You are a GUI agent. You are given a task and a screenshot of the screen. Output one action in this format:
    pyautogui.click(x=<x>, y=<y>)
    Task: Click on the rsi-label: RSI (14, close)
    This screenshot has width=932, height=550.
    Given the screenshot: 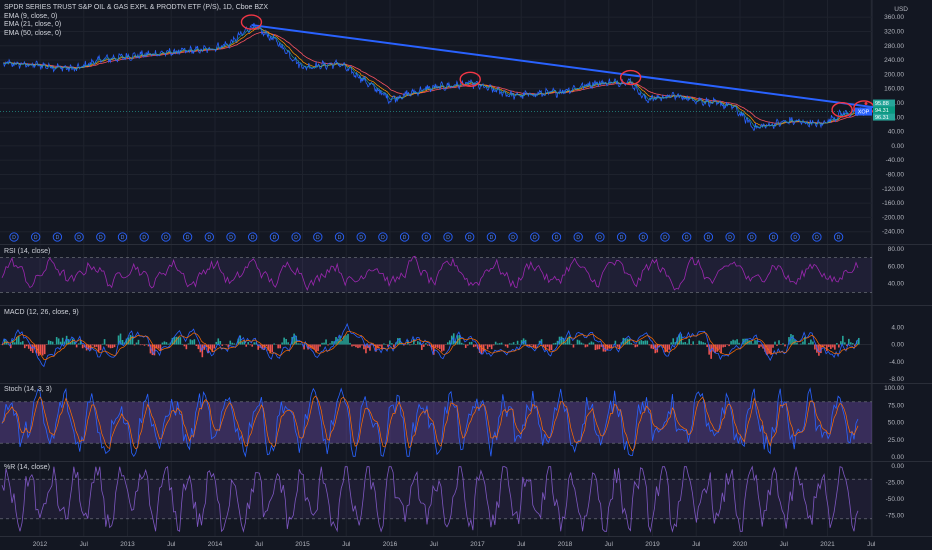 What is the action you would take?
    pyautogui.click(x=27, y=251)
    